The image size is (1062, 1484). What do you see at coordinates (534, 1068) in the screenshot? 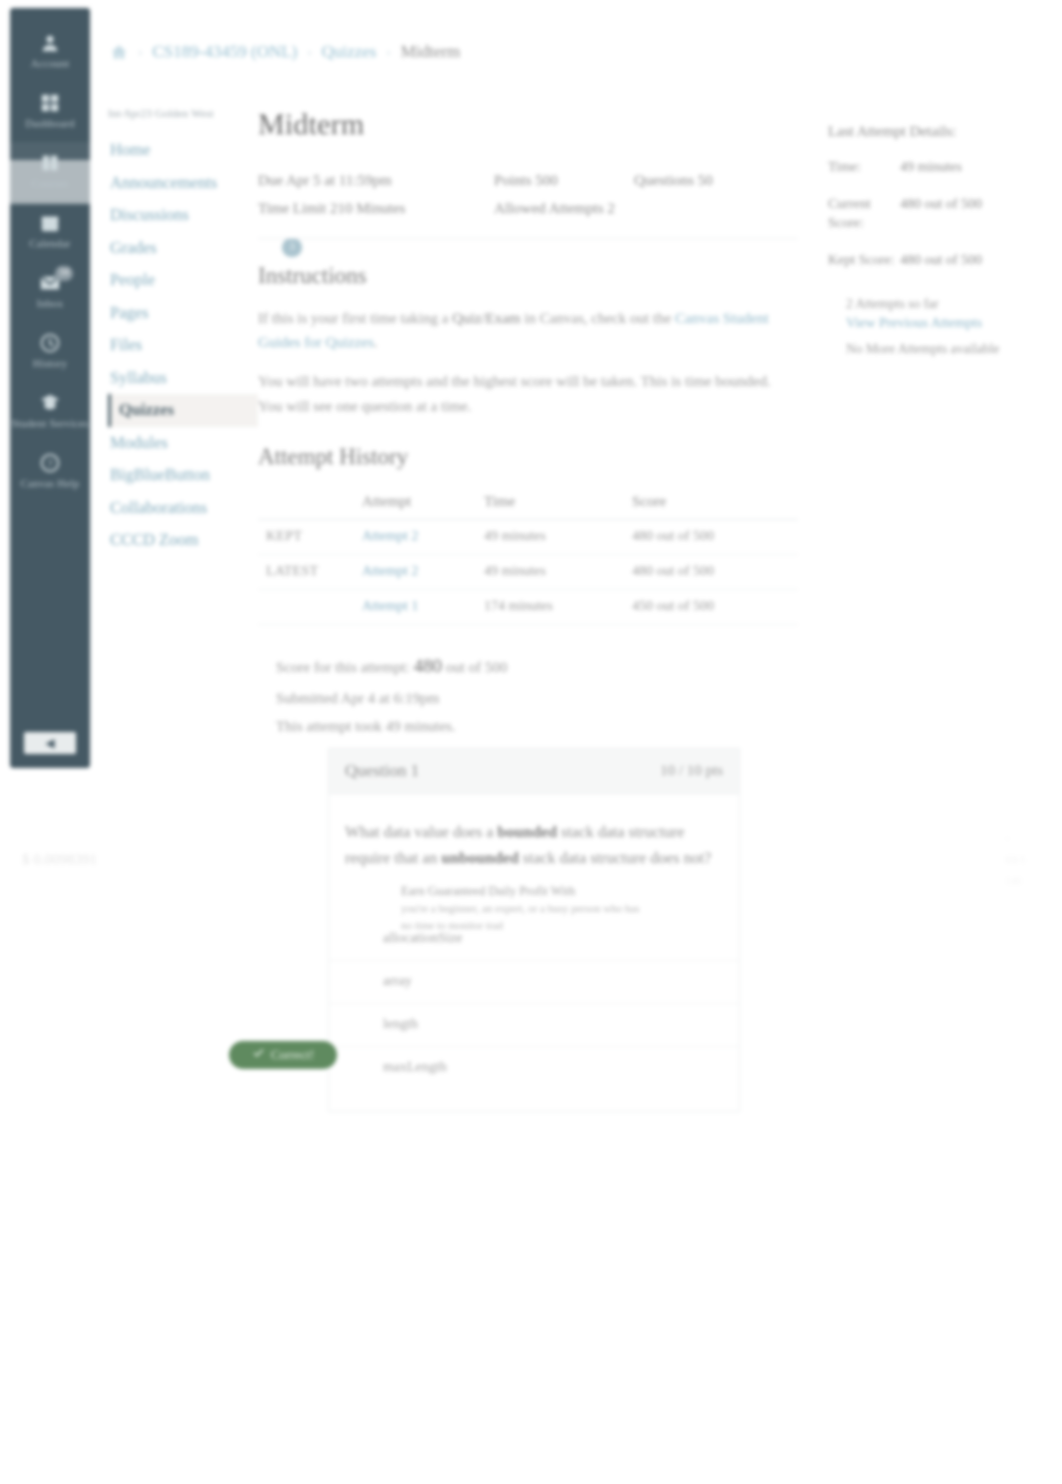
I see `answer-option-maxlength: maxLength` at bounding box center [534, 1068].